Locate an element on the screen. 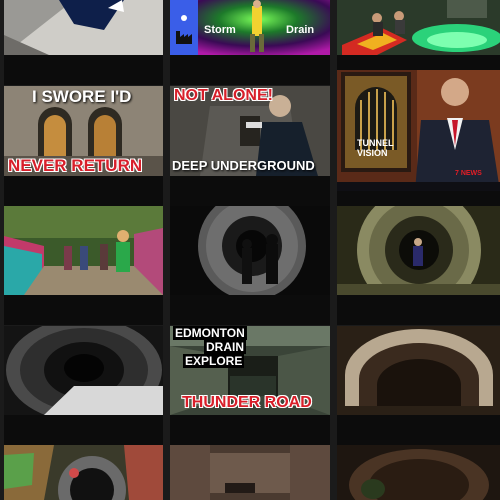 The width and height of the screenshot is (500, 500). title-line-3: EXPLORE is located at coordinates (214, 361).